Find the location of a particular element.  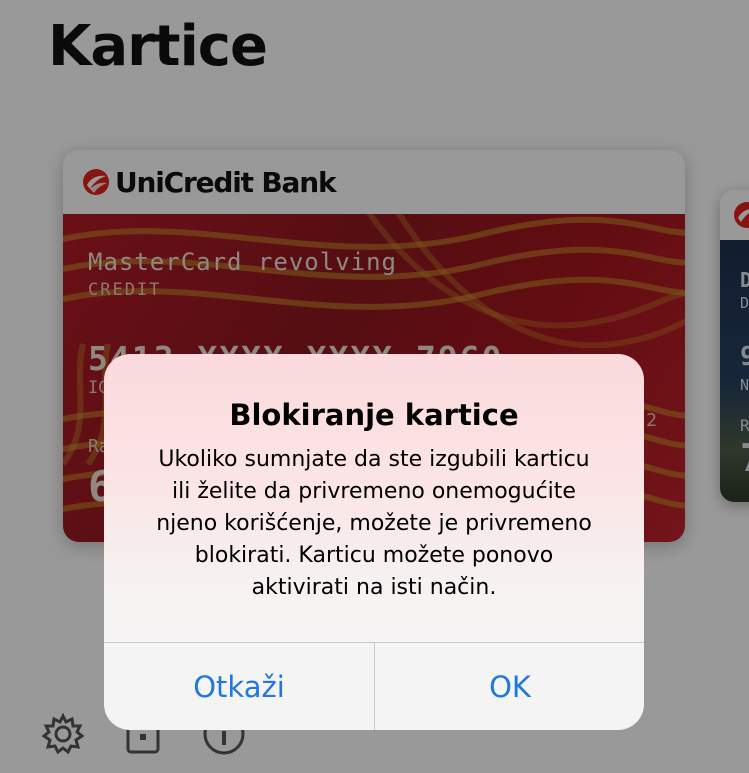

dialog-message-line: Ukoliko sumnjate da ste izgubili karticu is located at coordinates (374, 459).